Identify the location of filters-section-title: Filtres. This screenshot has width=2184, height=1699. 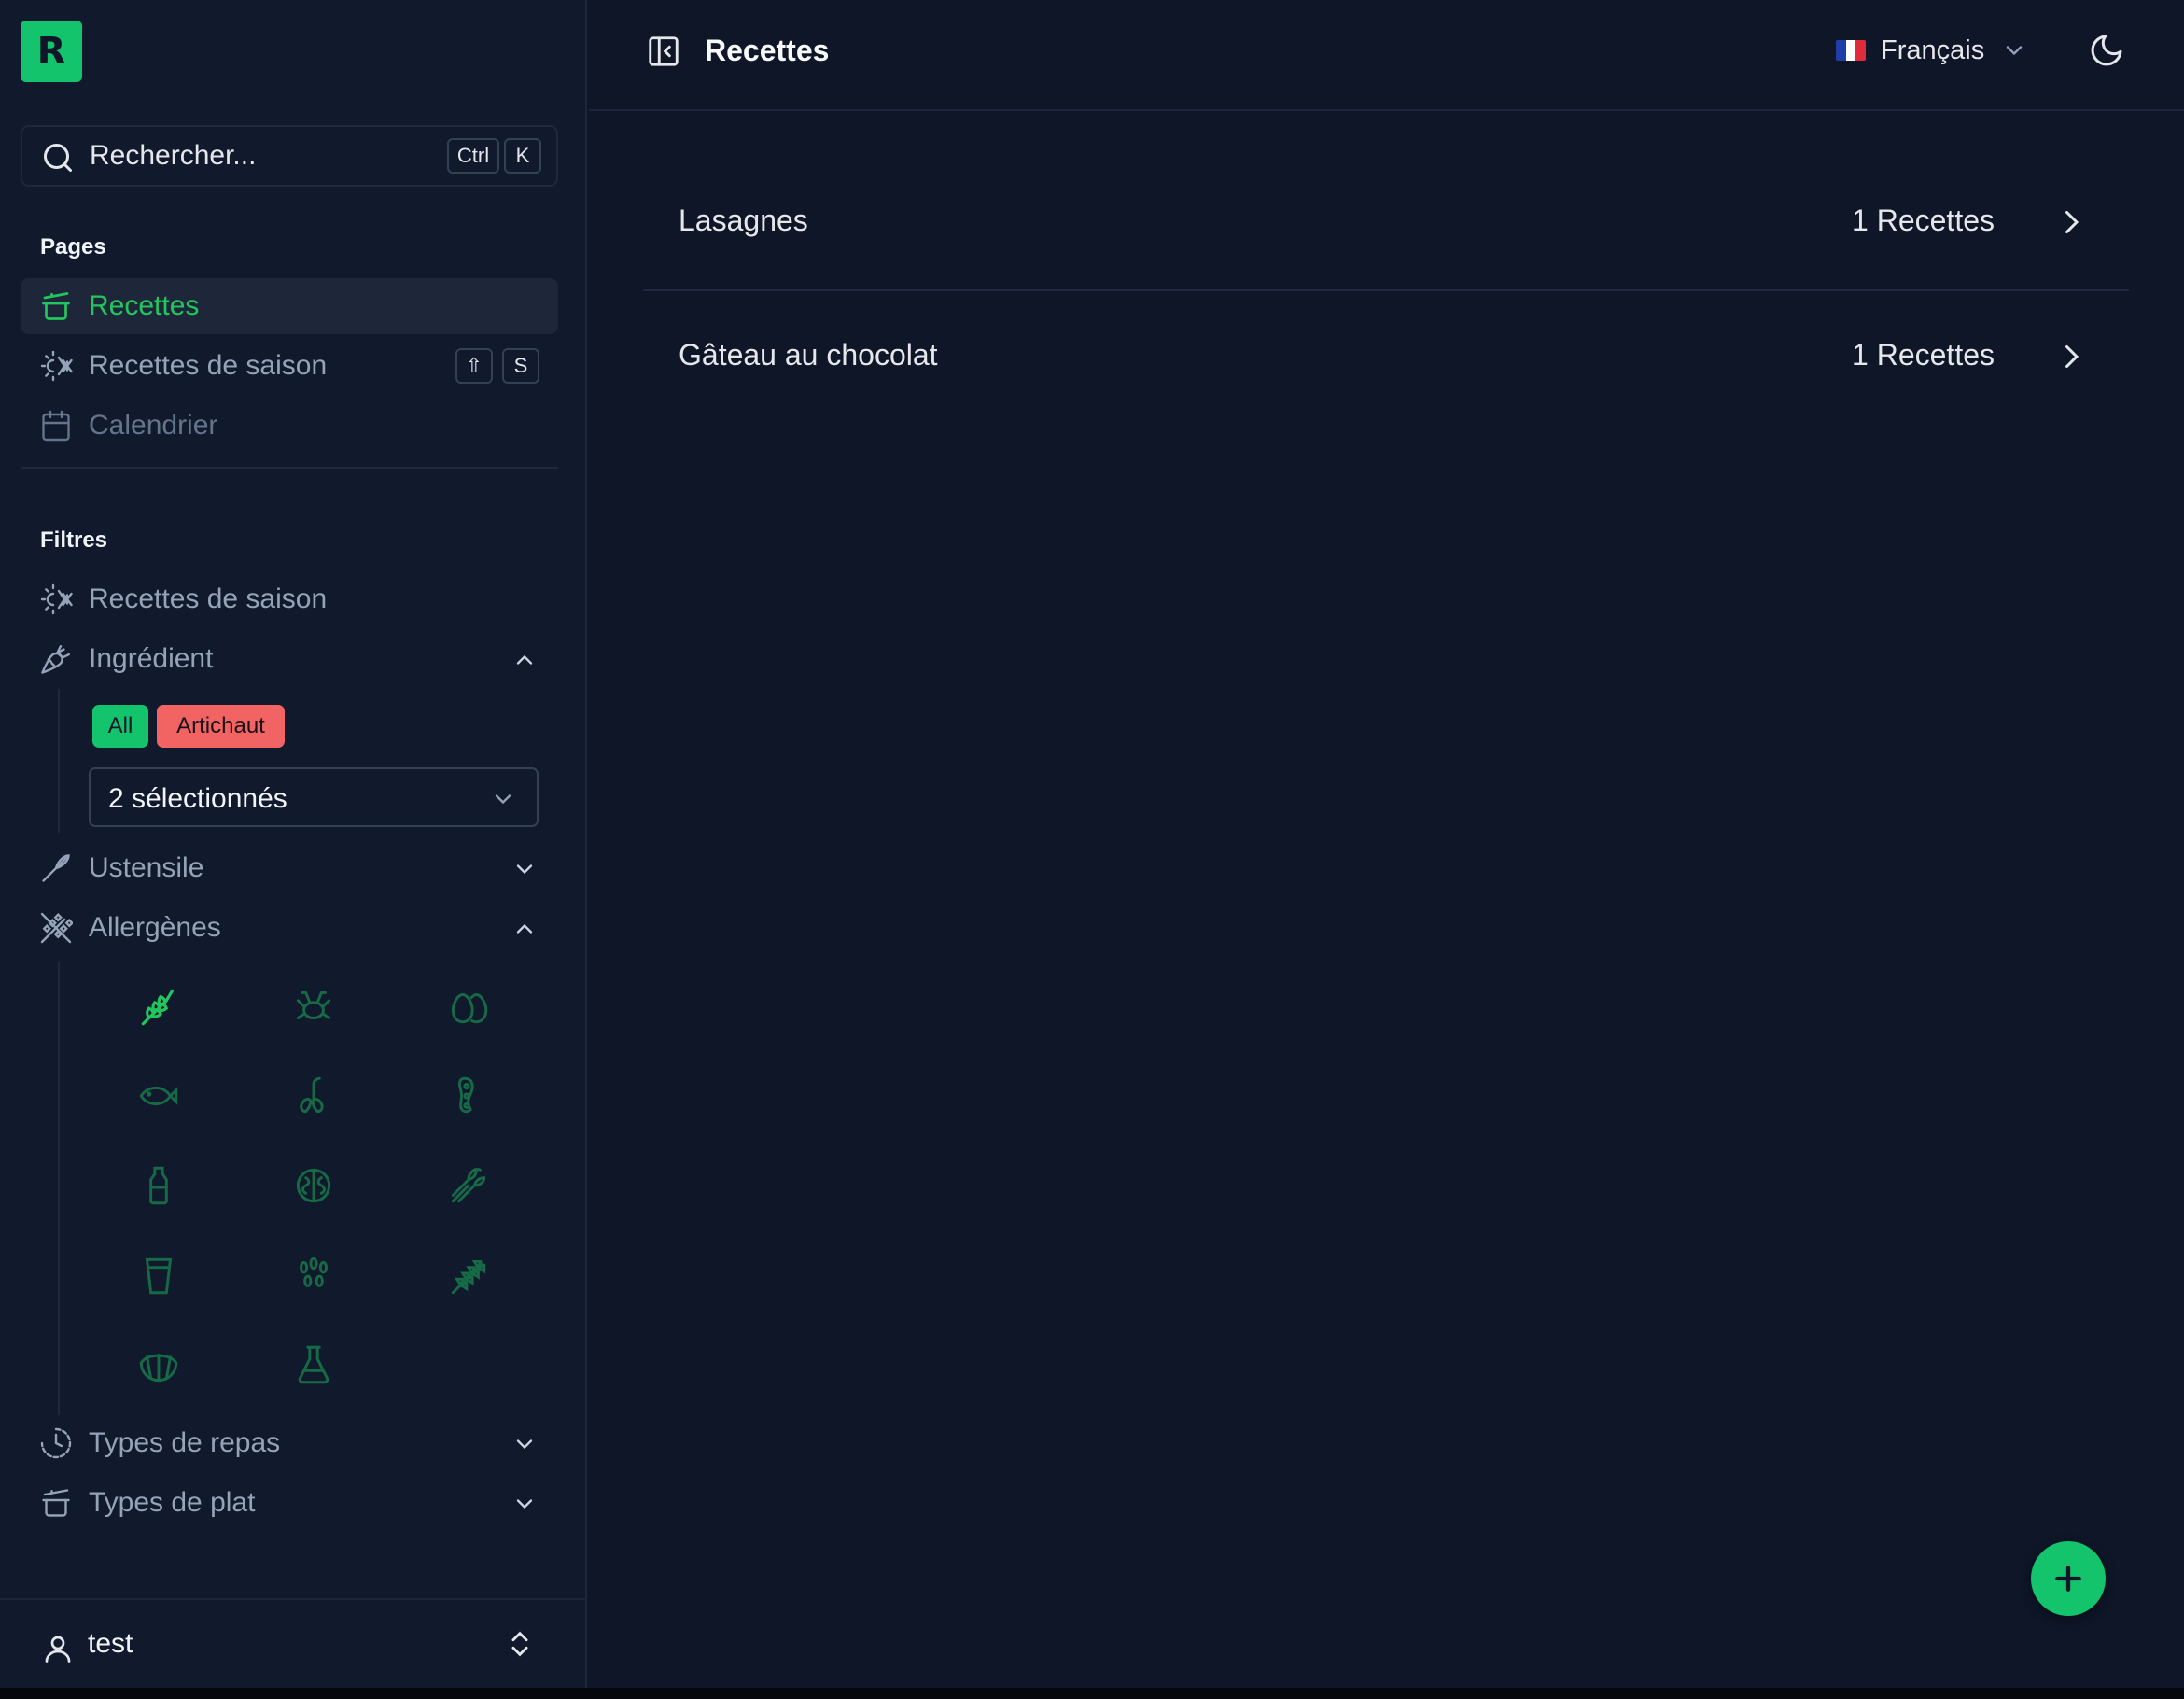
(74, 540).